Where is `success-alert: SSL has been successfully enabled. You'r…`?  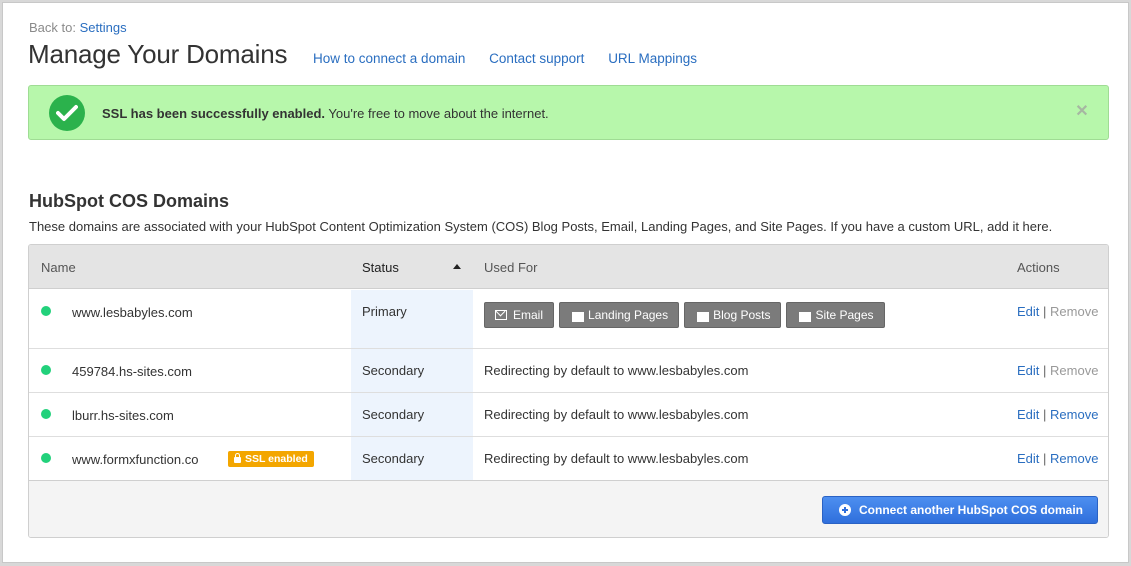
success-alert: SSL has been successfully enabled. You'r… is located at coordinates (568, 112).